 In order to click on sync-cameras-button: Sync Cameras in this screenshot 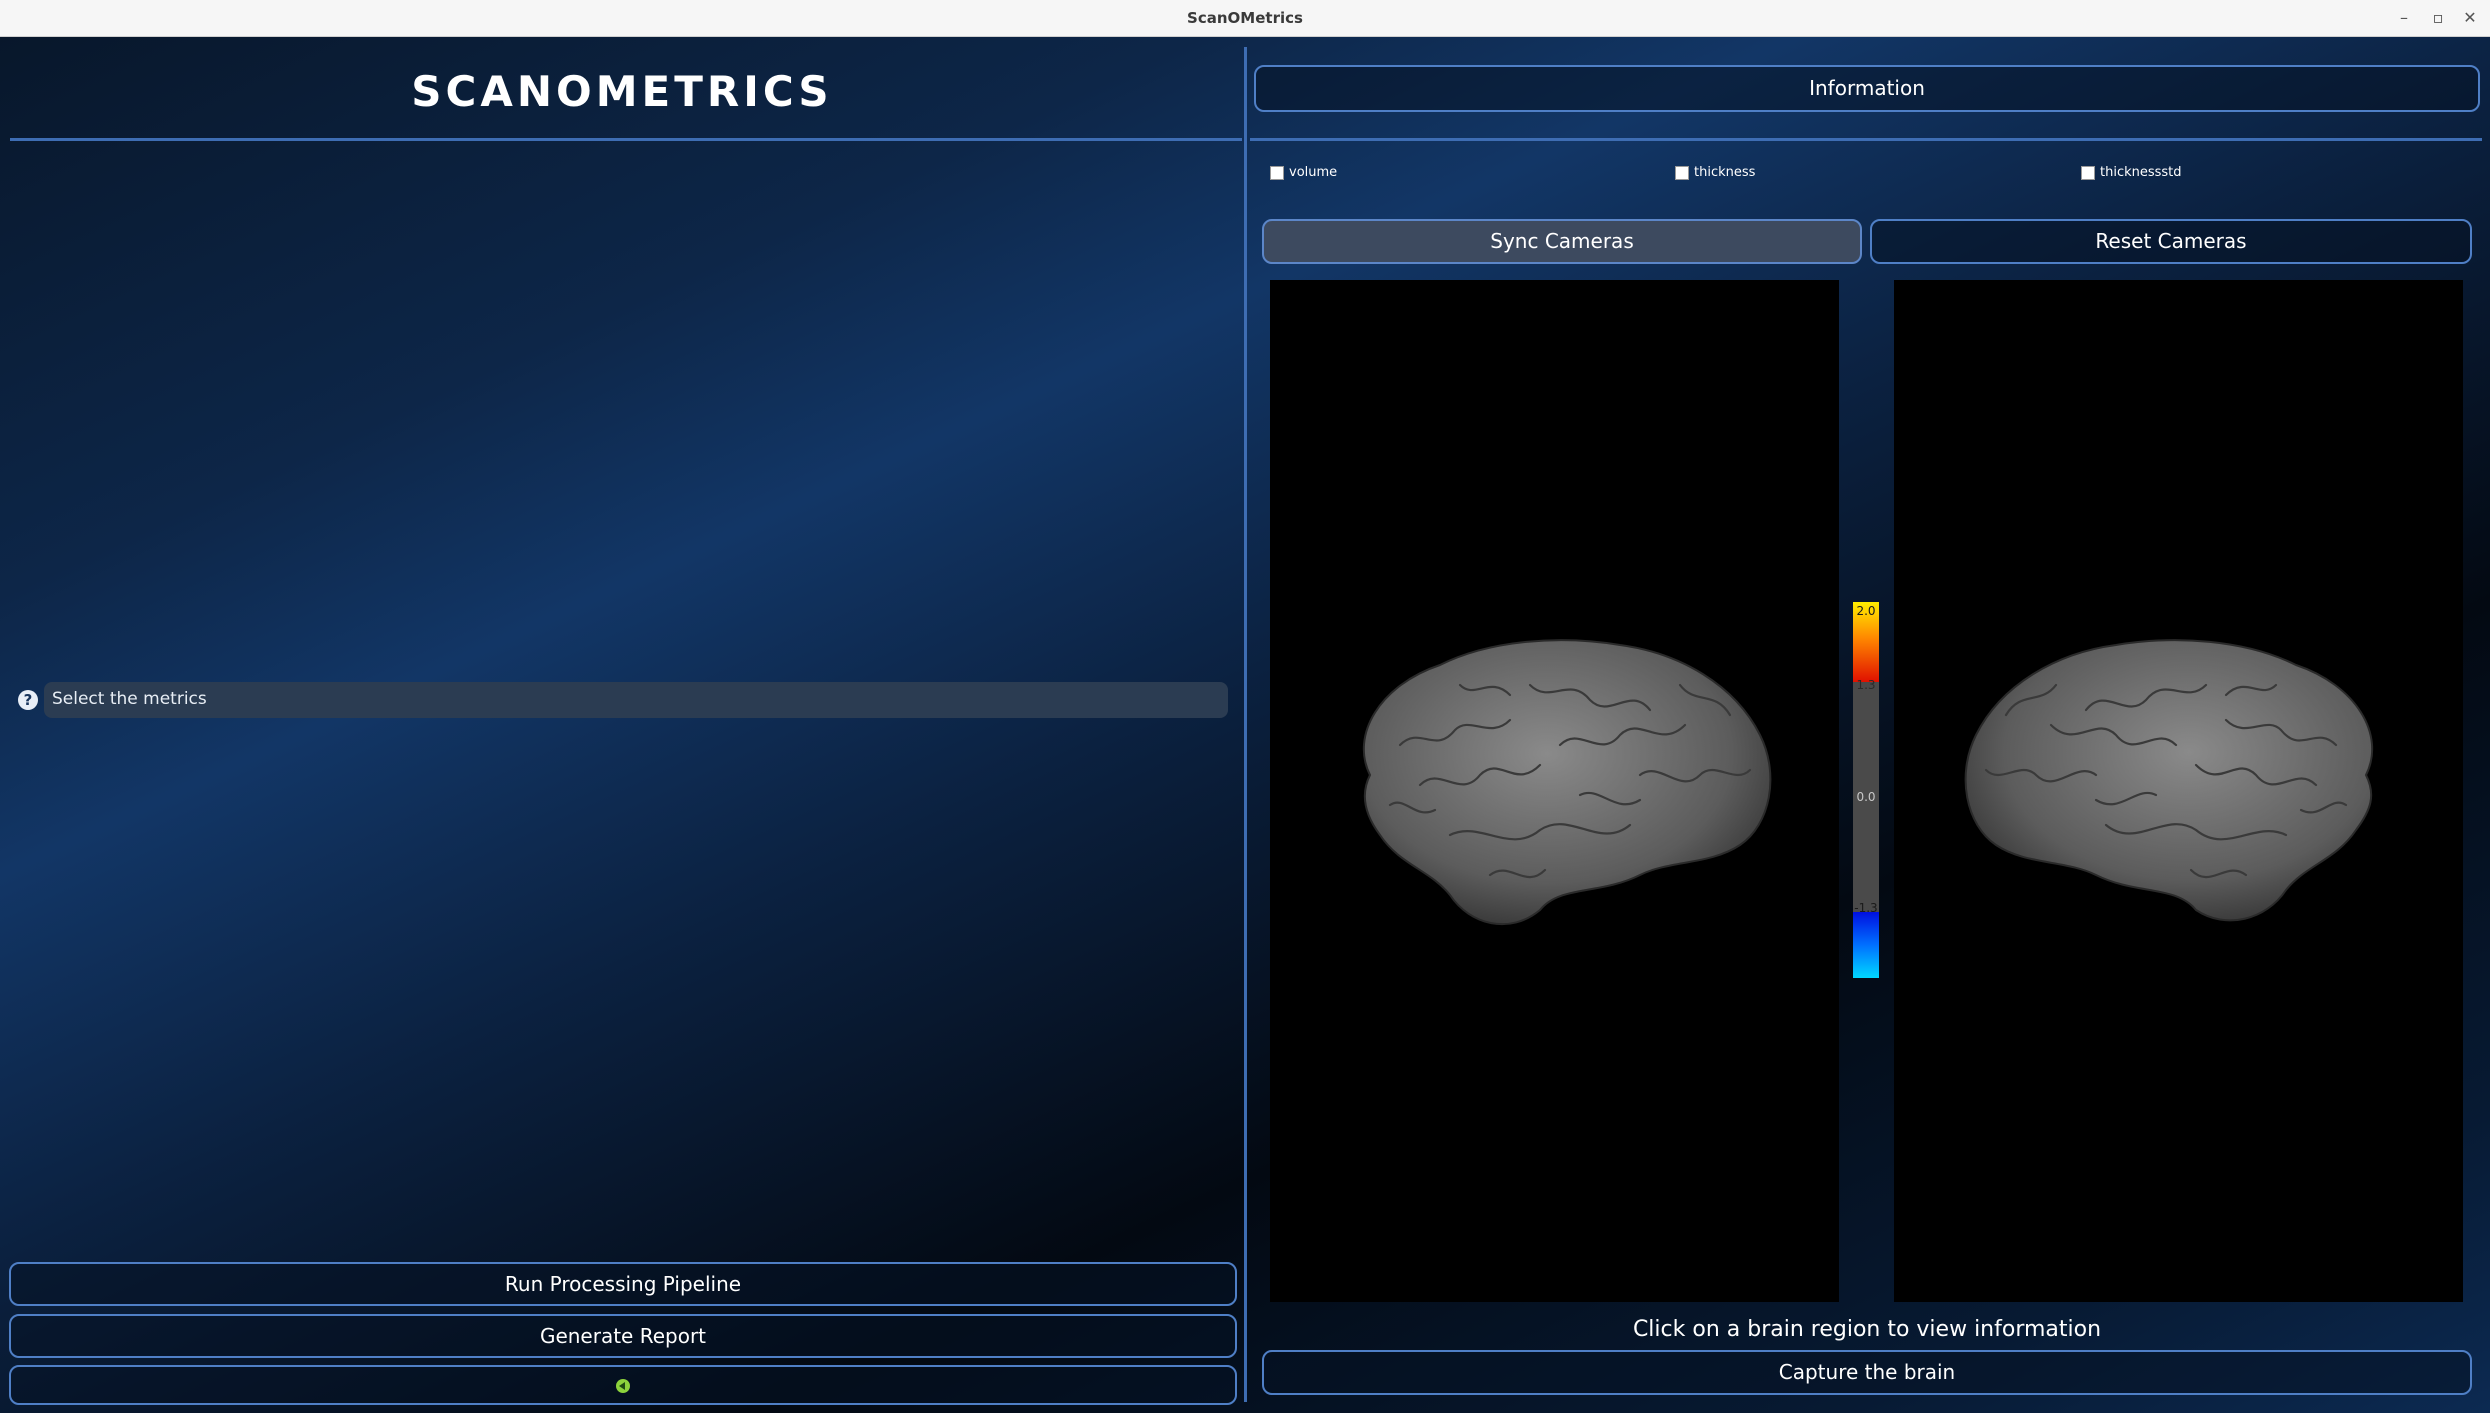, I will do `click(1562, 241)`.